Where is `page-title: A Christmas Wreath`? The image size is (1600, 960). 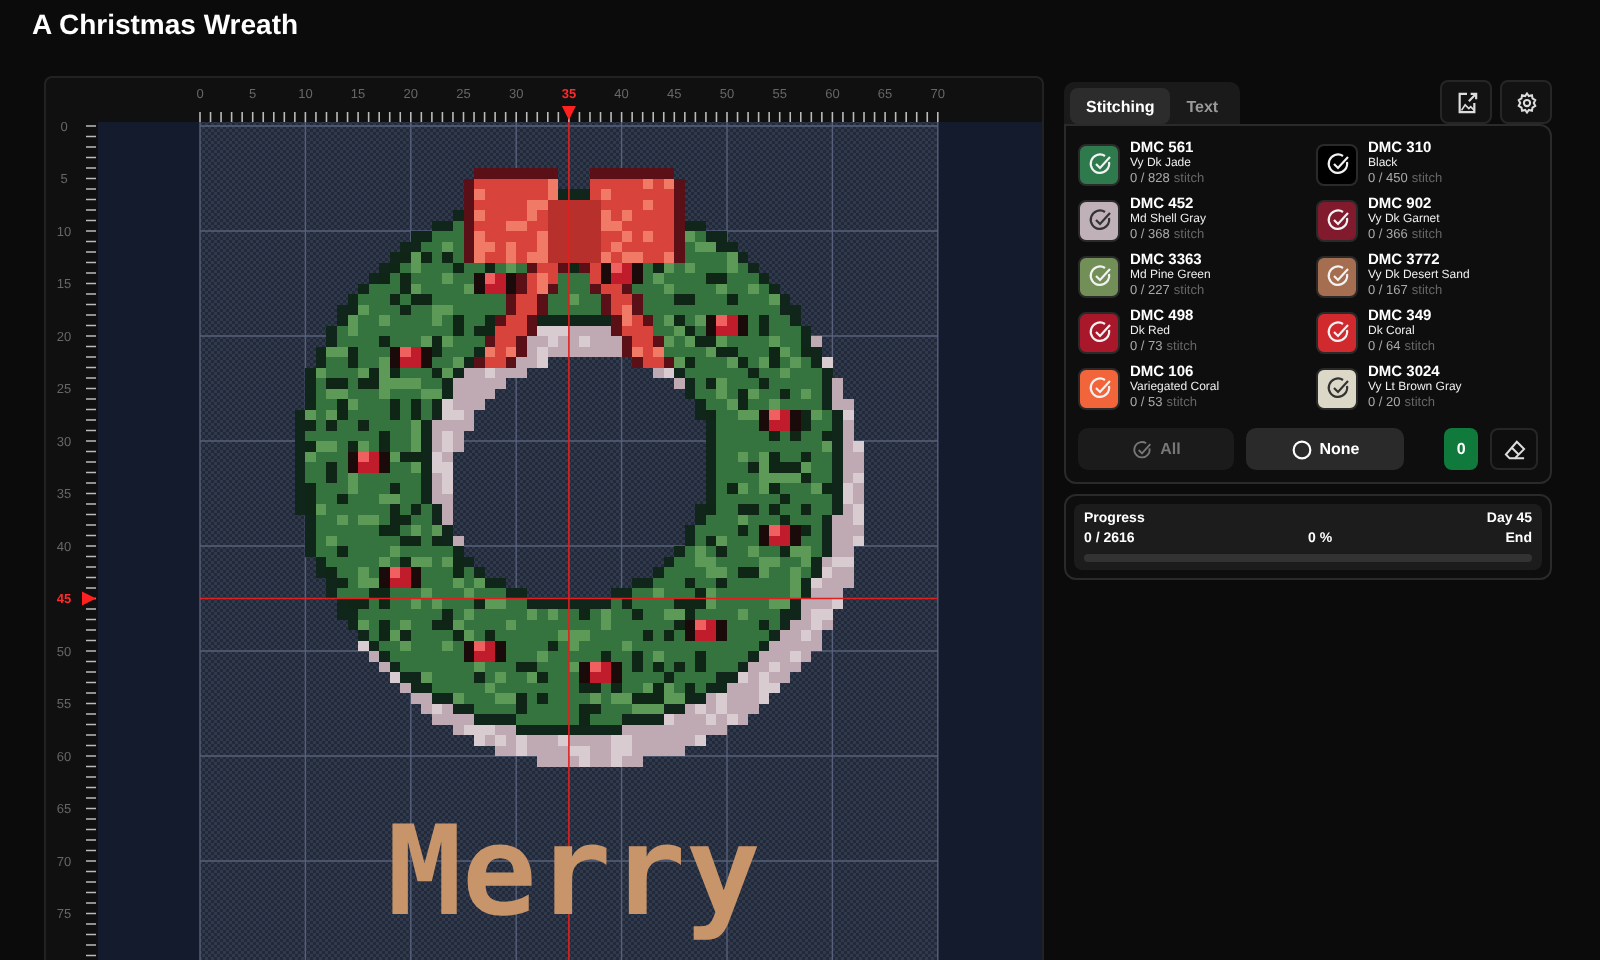
page-title: A Christmas Wreath is located at coordinates (165, 25).